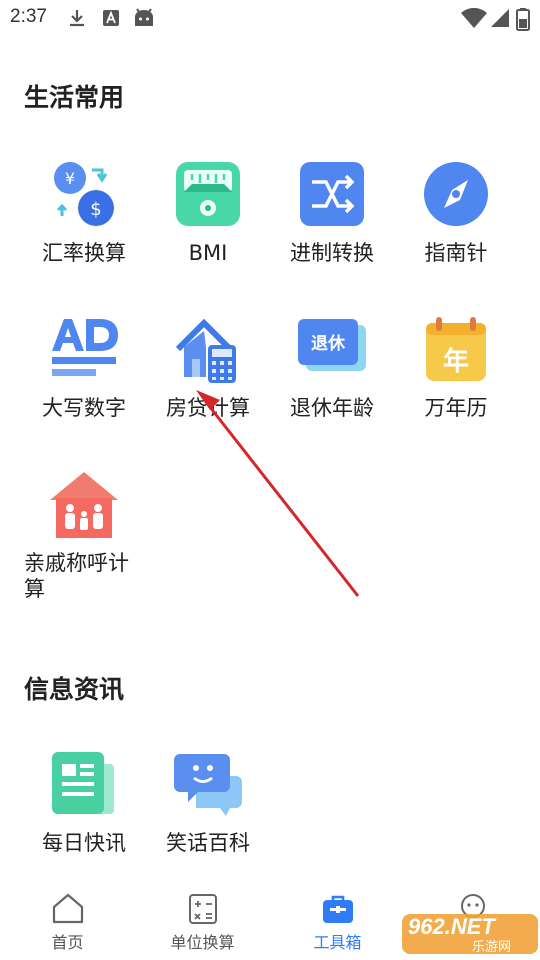 This screenshot has height=960, width=540. What do you see at coordinates (83, 783) in the screenshot?
I see `news-icon` at bounding box center [83, 783].